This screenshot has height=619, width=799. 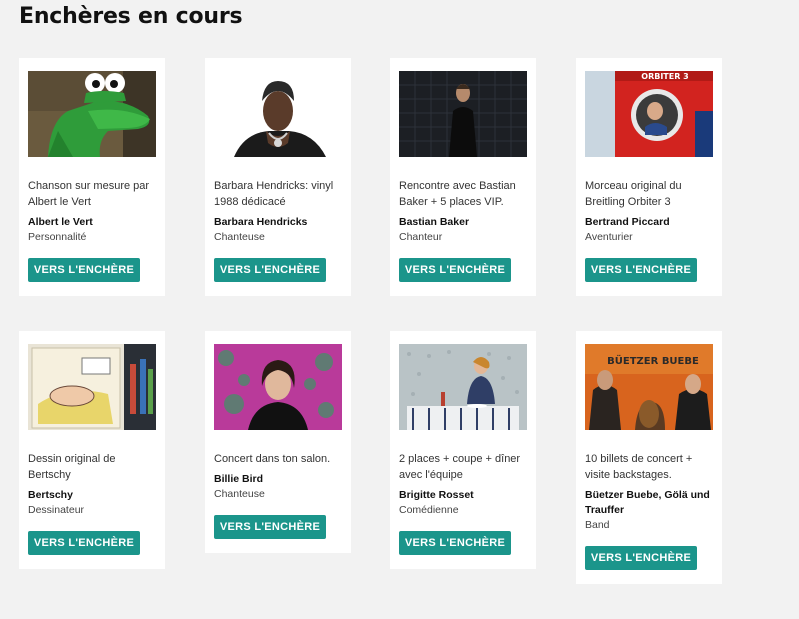 What do you see at coordinates (50, 495) in the screenshot?
I see `auction-name: Bertschy` at bounding box center [50, 495].